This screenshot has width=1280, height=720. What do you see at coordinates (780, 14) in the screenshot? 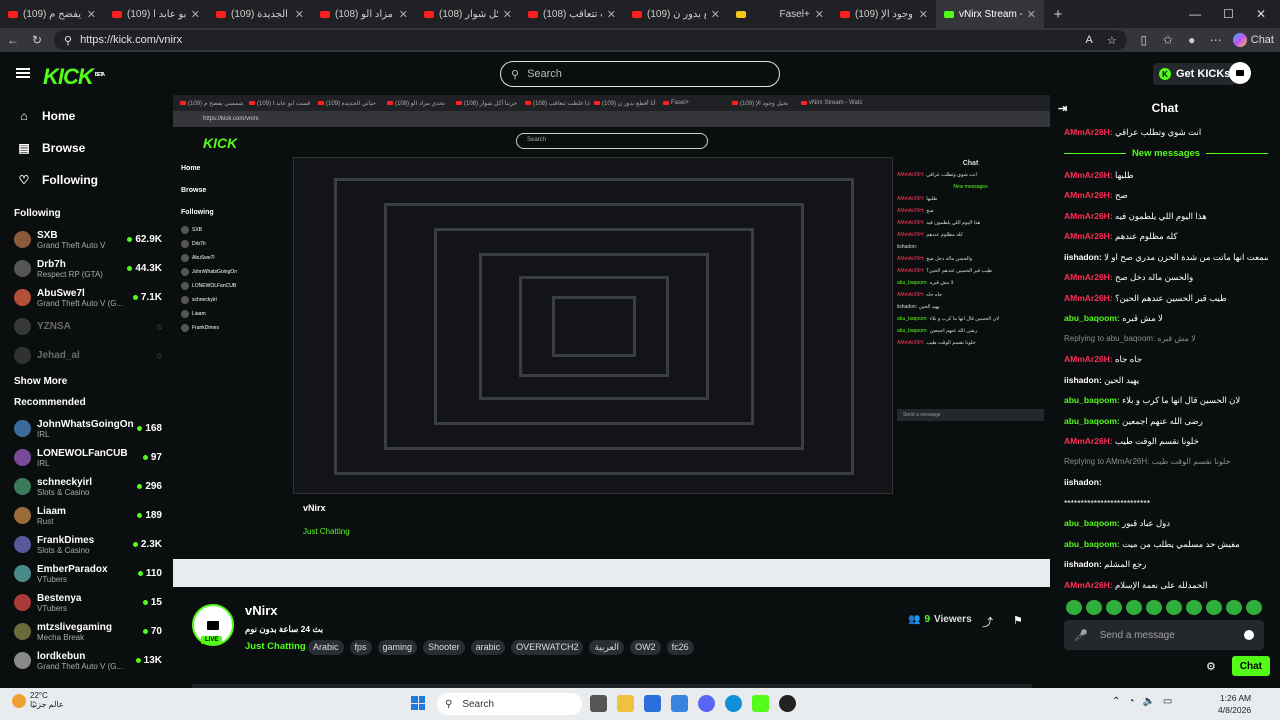
I see `browser-tab: Fasel+ ✕` at bounding box center [780, 14].